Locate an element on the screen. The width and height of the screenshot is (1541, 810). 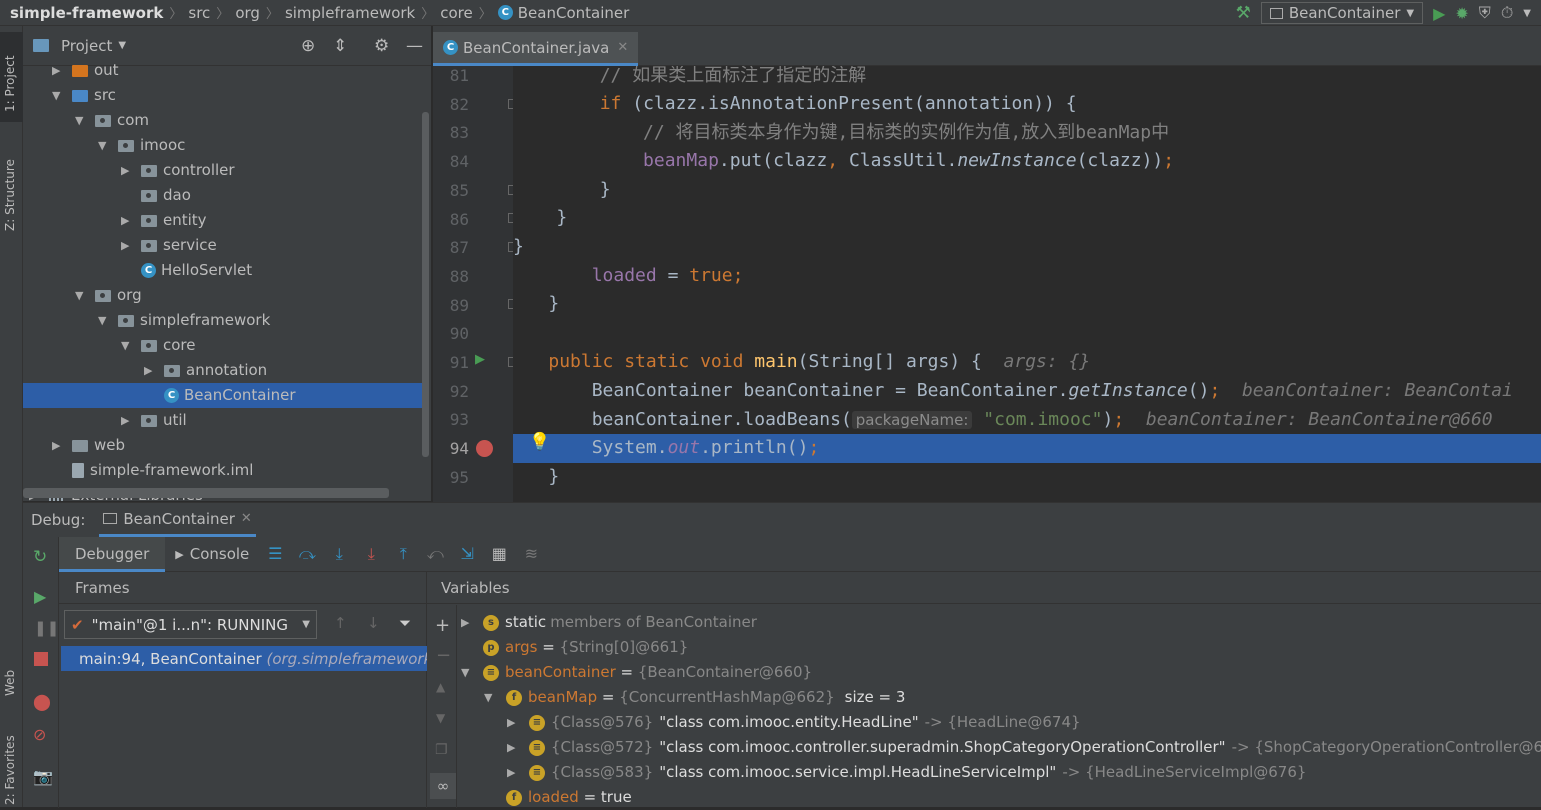
down-arrow-icon: ↓ is located at coordinates (373, 623).